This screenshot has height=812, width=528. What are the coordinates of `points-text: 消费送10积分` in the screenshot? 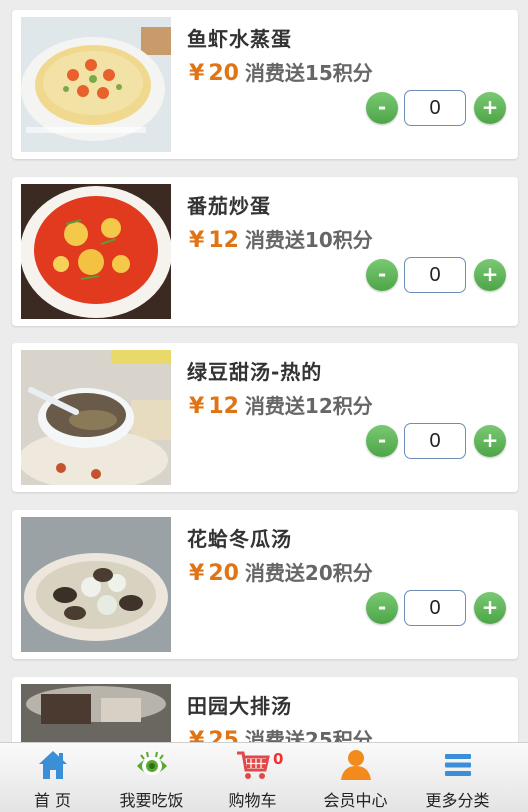 It's located at (308, 240).